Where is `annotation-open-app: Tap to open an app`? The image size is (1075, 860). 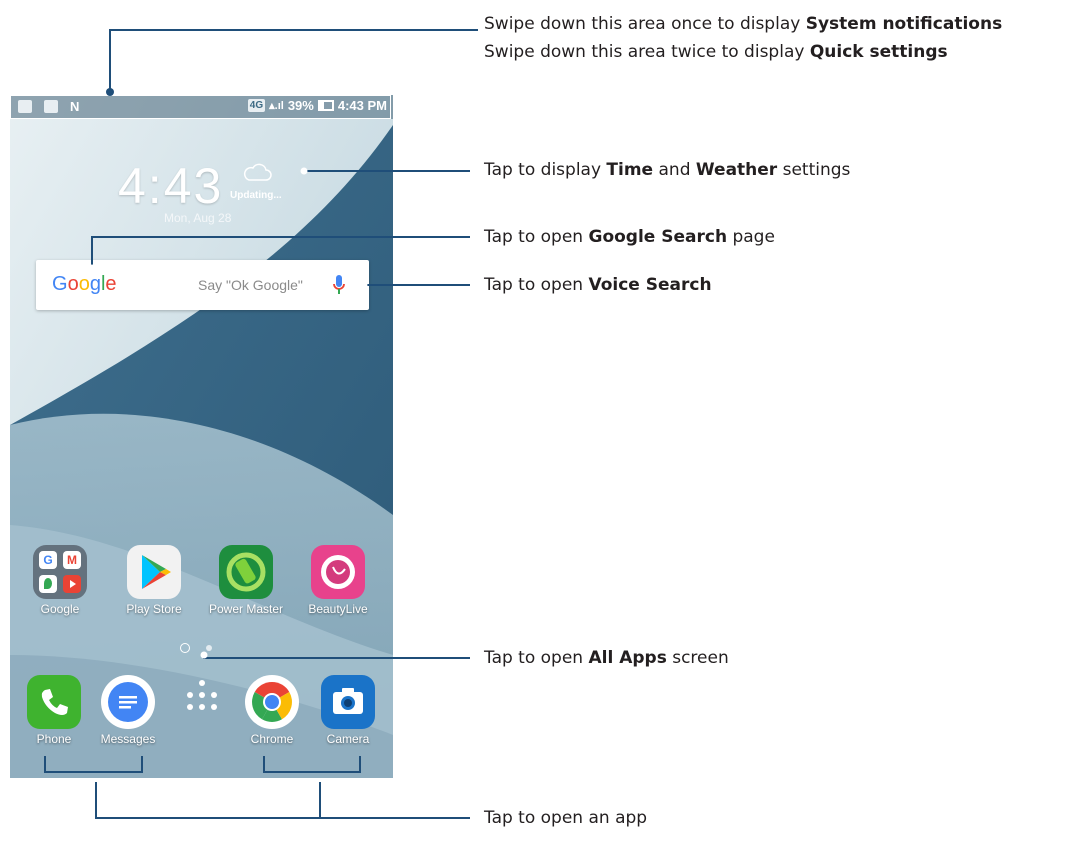 annotation-open-app: Tap to open an app is located at coordinates (566, 818).